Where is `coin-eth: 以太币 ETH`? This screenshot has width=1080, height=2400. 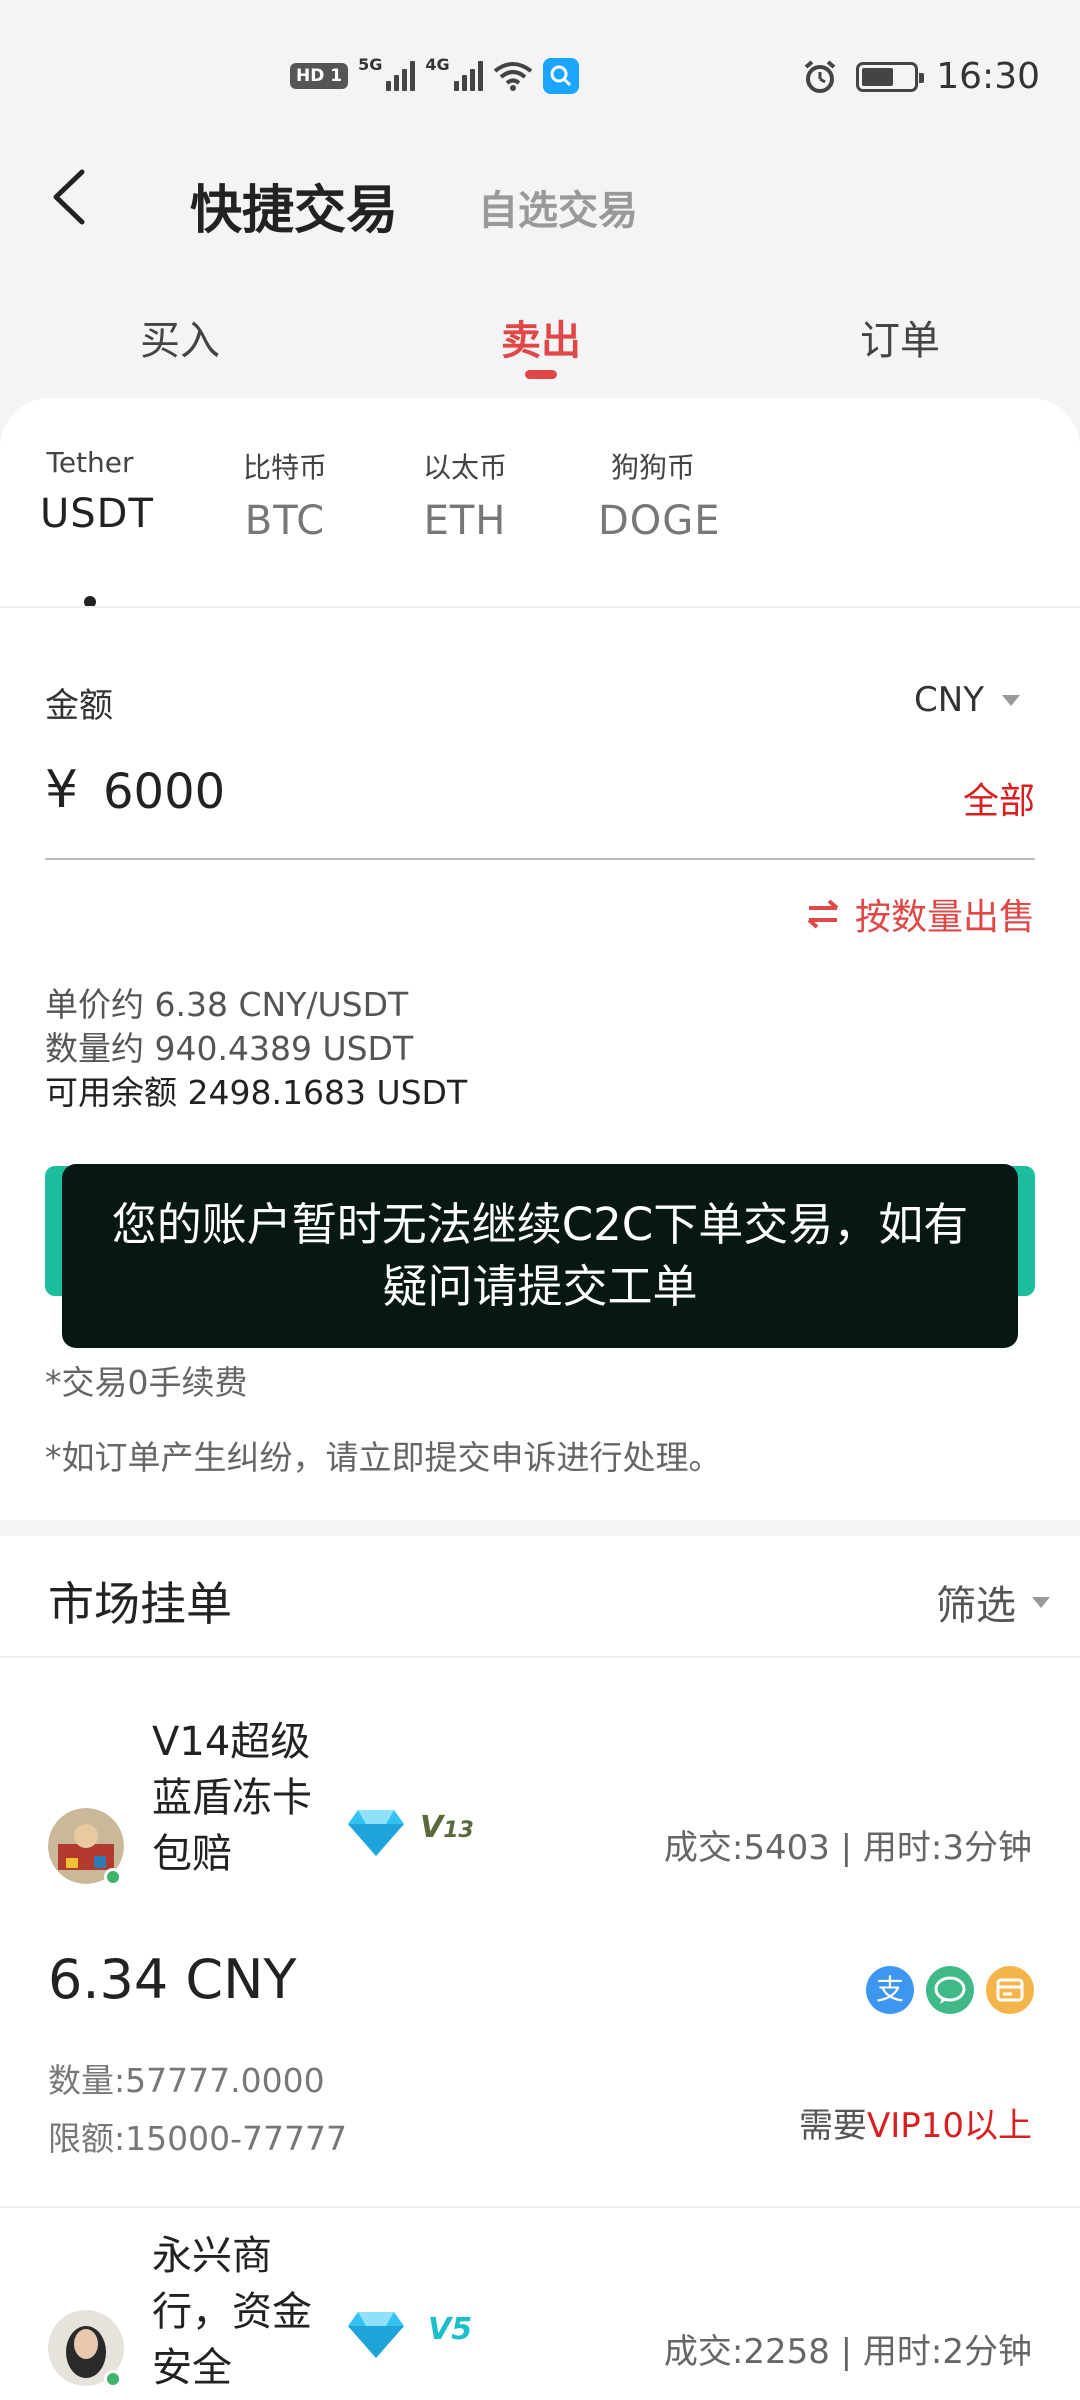
coin-eth: 以太币 ETH is located at coordinates (465, 495).